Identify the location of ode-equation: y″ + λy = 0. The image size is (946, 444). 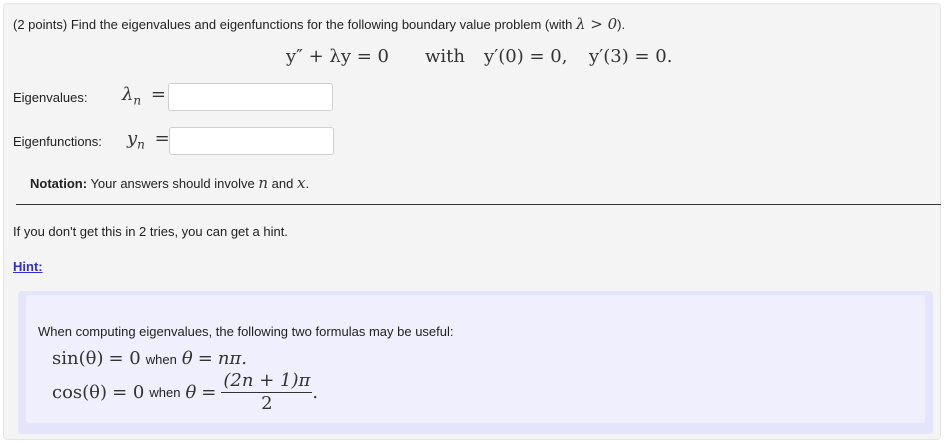
(337, 56).